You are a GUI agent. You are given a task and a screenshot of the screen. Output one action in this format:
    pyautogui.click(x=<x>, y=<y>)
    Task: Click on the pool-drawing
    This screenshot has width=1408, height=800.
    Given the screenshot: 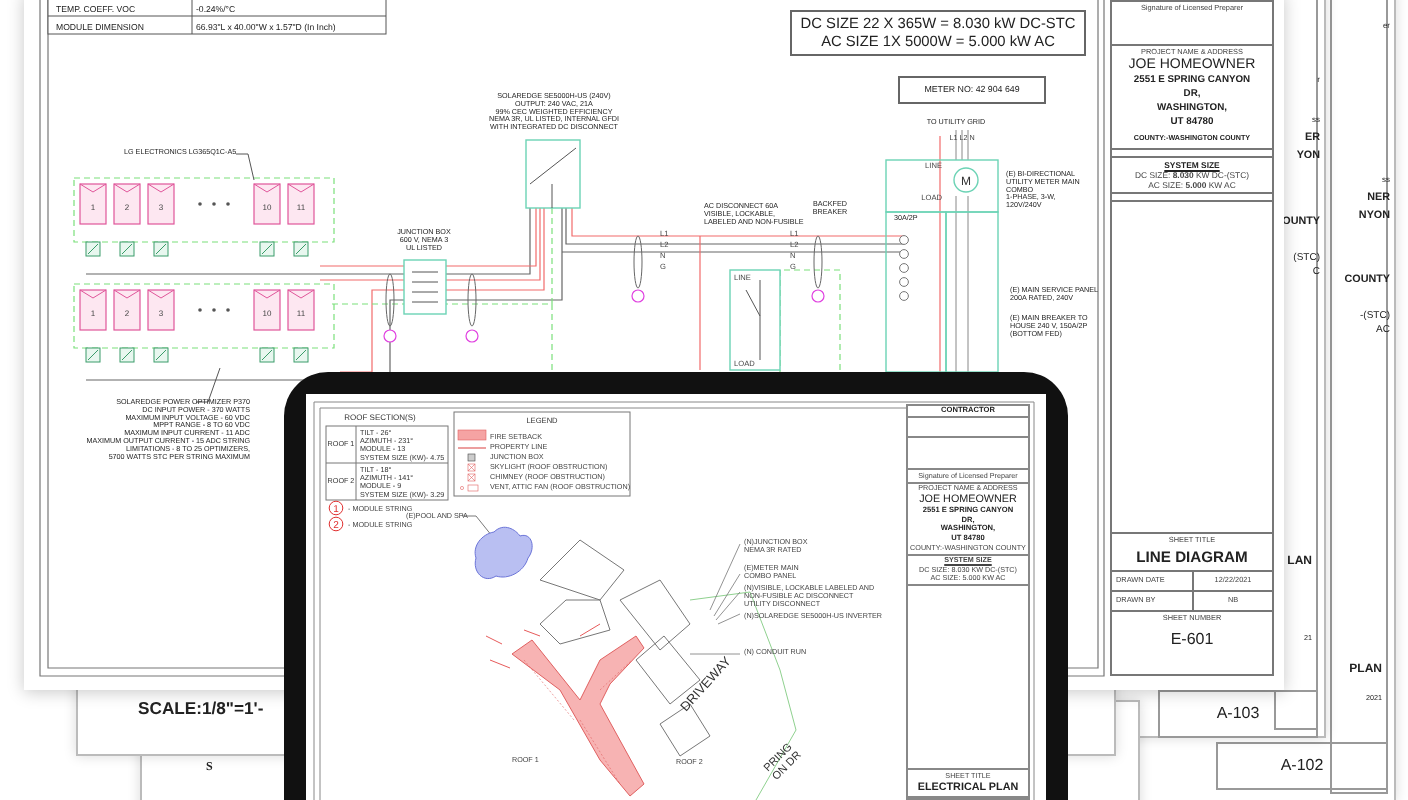 What is the action you would take?
    pyautogui.click(x=503, y=553)
    